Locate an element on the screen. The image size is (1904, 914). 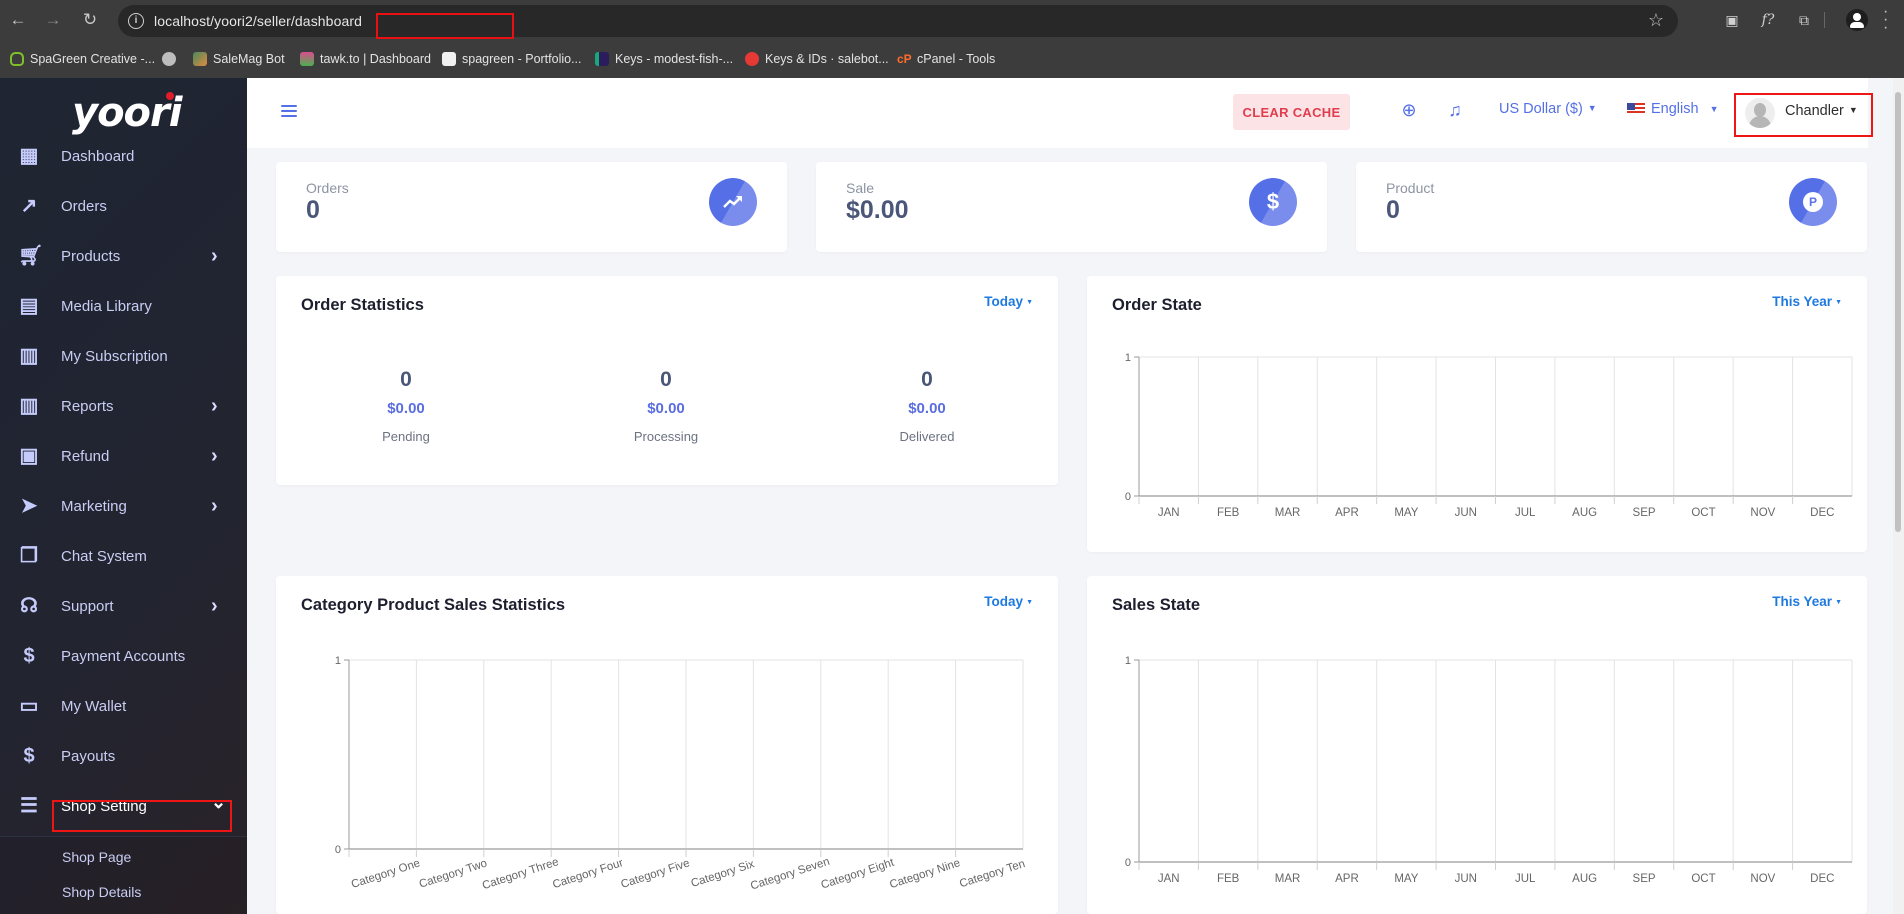
font-extension-icon: f? is located at coordinates (1768, 20).